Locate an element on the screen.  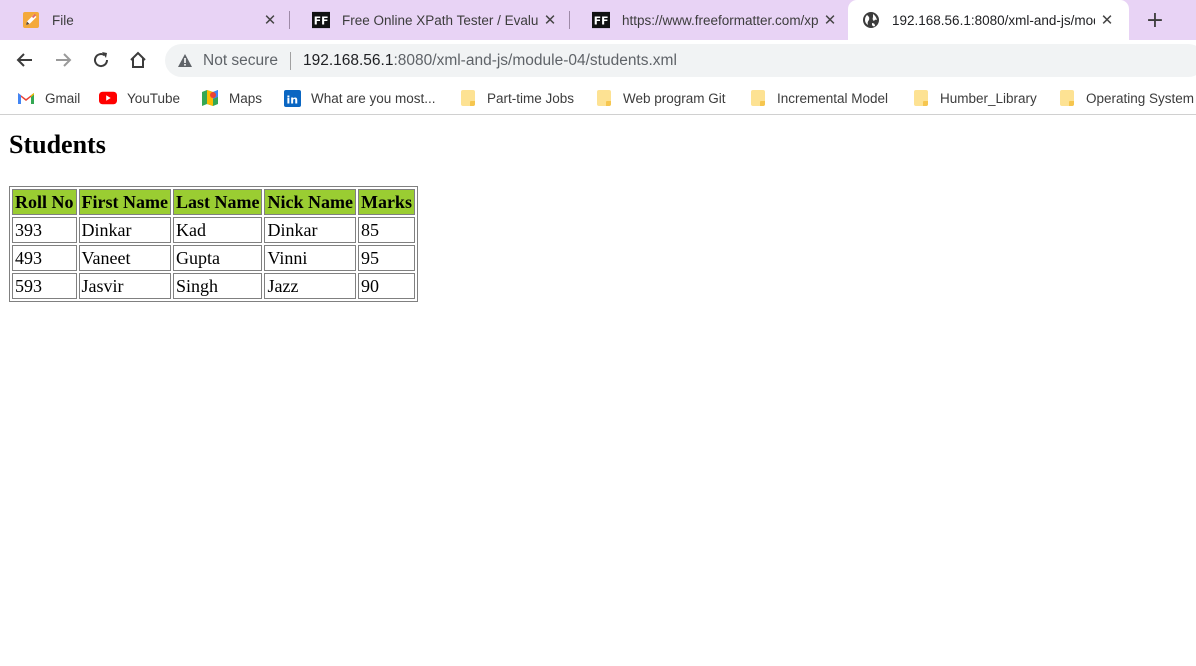
arrow-left-icon is located at coordinates (24, 60).